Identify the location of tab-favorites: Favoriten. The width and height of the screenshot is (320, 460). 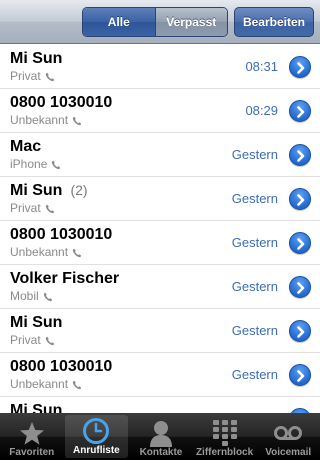
(32, 436).